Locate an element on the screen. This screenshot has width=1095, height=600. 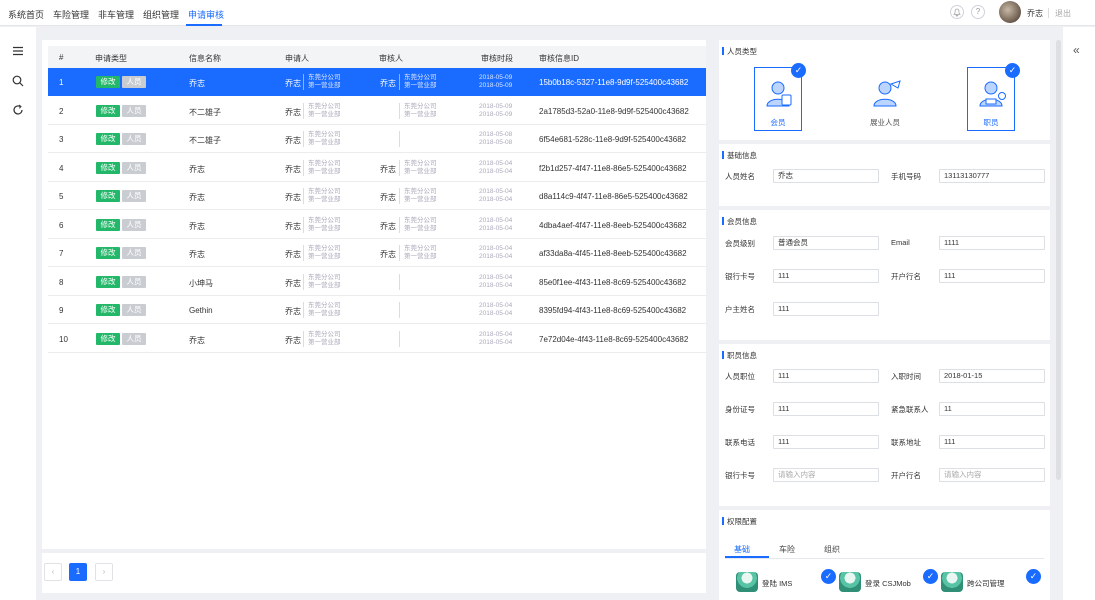
app-thumbnail is located at coordinates (850, 582).